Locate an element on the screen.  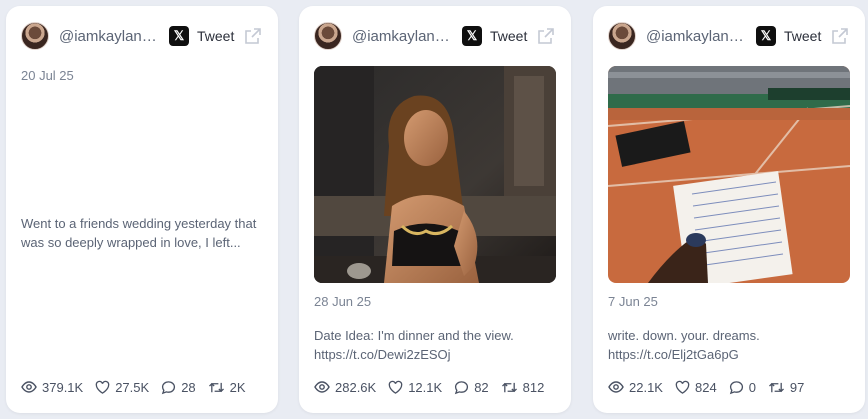
views-count: 282.6K is located at coordinates (356, 387).